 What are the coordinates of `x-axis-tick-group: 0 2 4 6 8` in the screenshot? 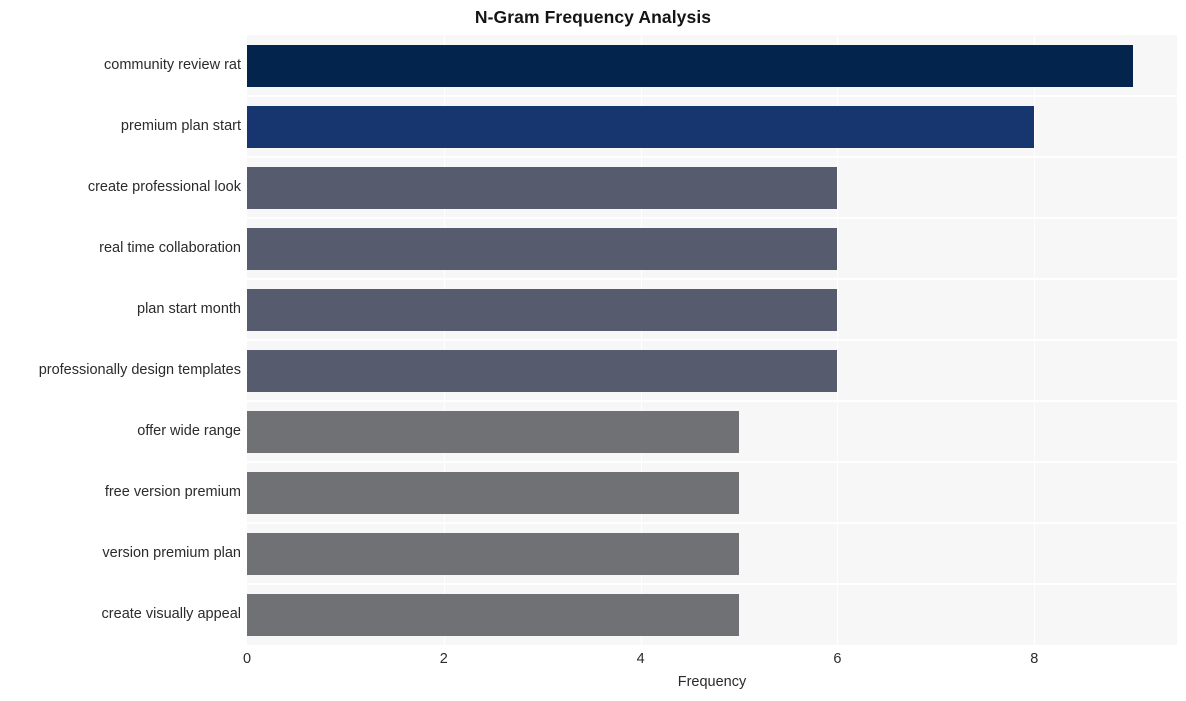 It's located at (593, 662).